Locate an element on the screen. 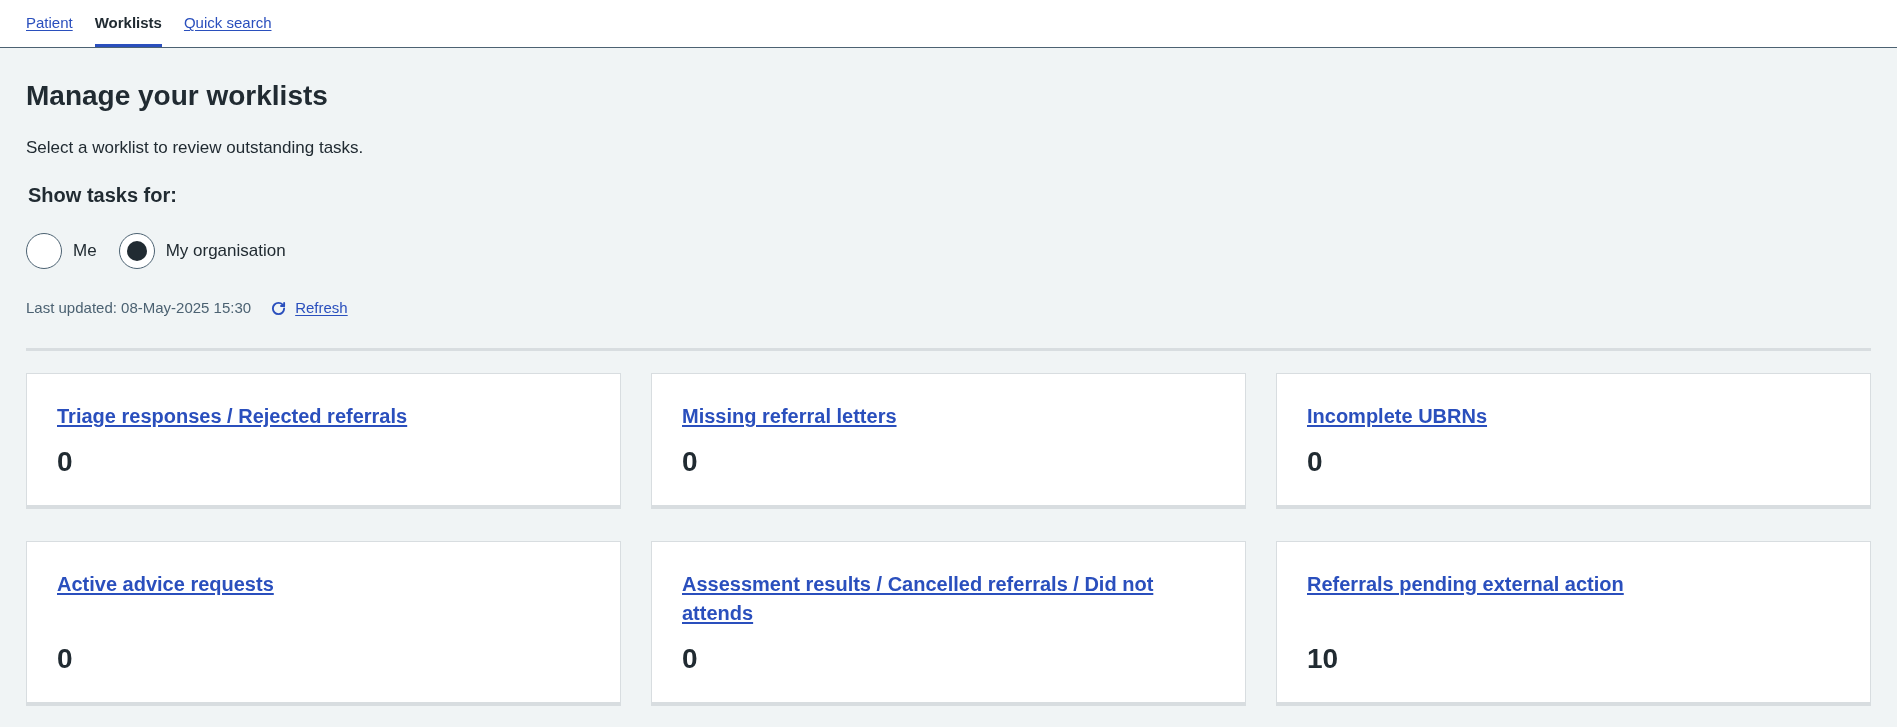 This screenshot has height=727, width=1897. worklist-link: Active advice requests is located at coordinates (165, 584).